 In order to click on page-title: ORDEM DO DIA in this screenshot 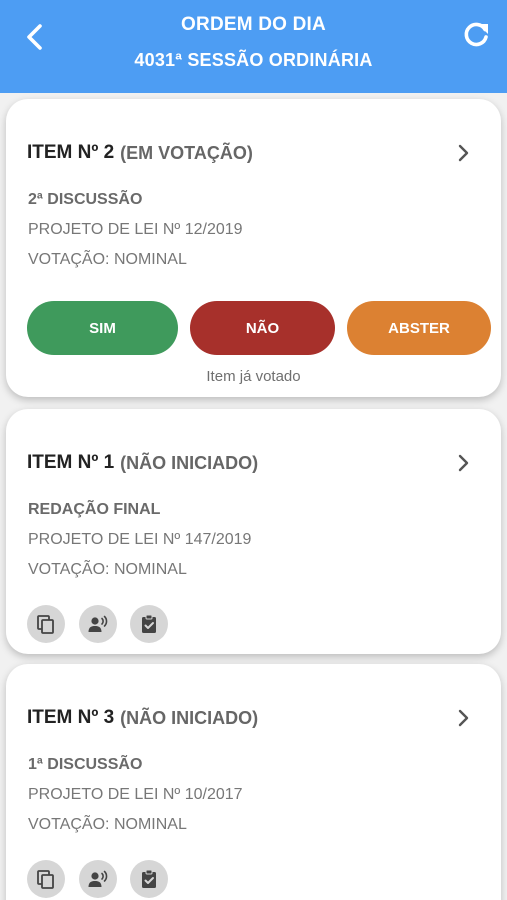, I will do `click(253, 24)`.